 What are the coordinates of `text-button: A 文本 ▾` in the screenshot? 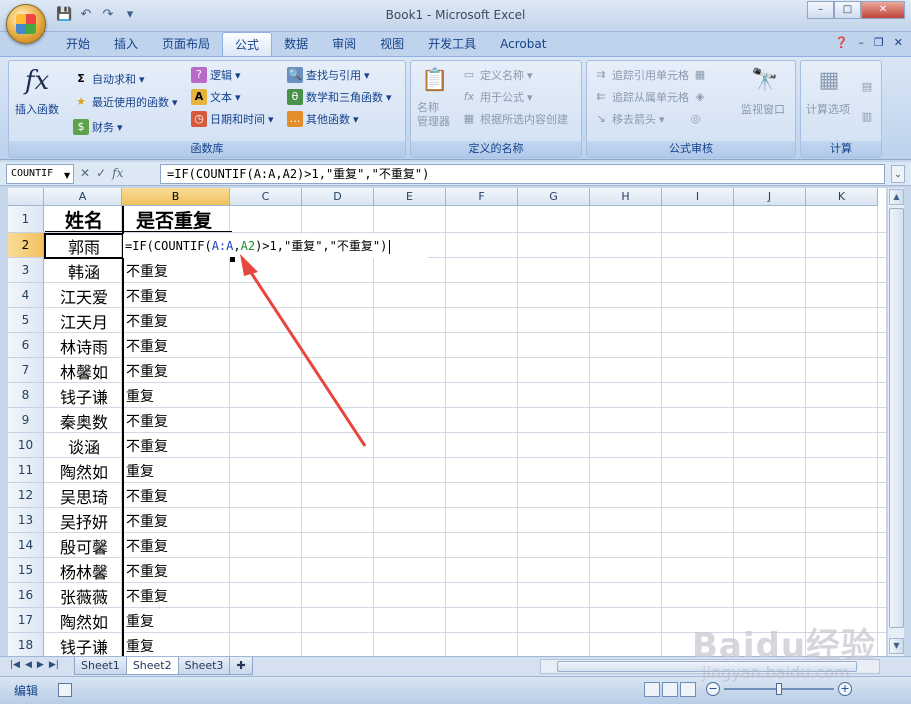 It's located at (216, 97).